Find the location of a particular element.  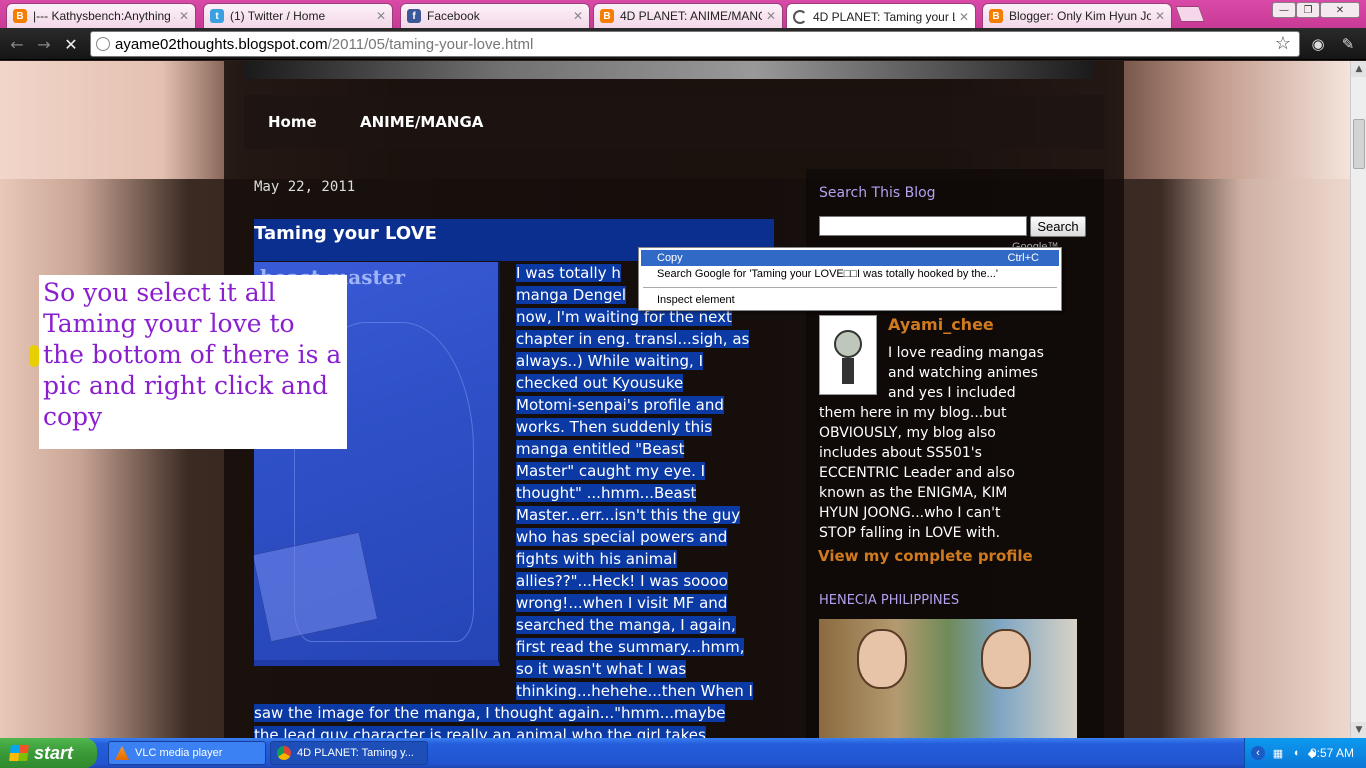

post-text-line: chapter in eng. transl...sigh, as is located at coordinates (645, 339).